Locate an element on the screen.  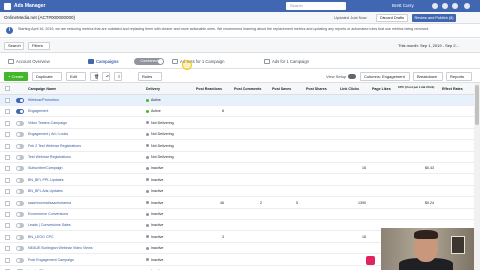
account-selector: OnlineMedia.net (ACT#000000000) is located at coordinates (39, 18).